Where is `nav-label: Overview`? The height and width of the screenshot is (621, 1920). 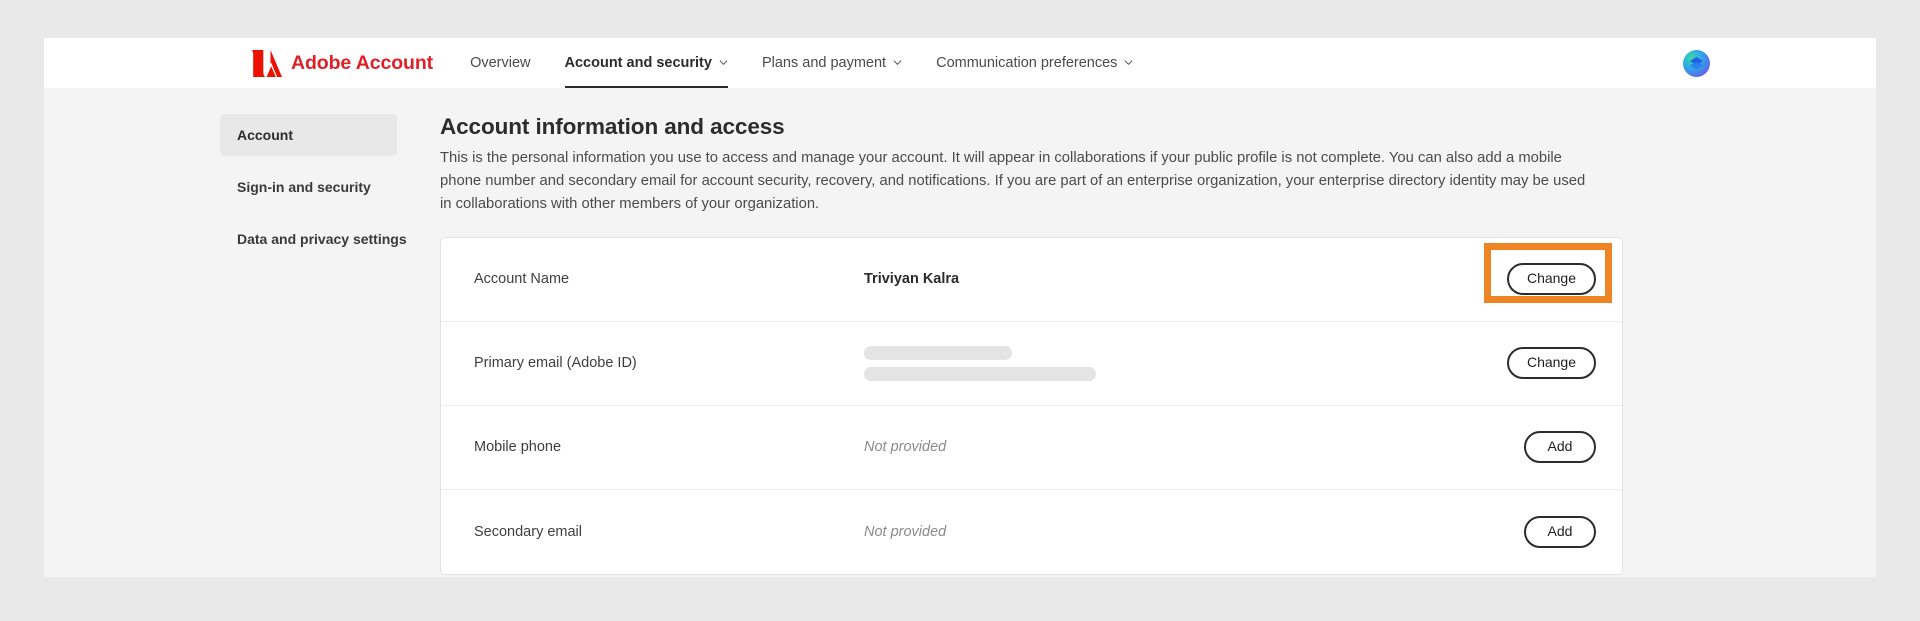
nav-label: Overview is located at coordinates (500, 63).